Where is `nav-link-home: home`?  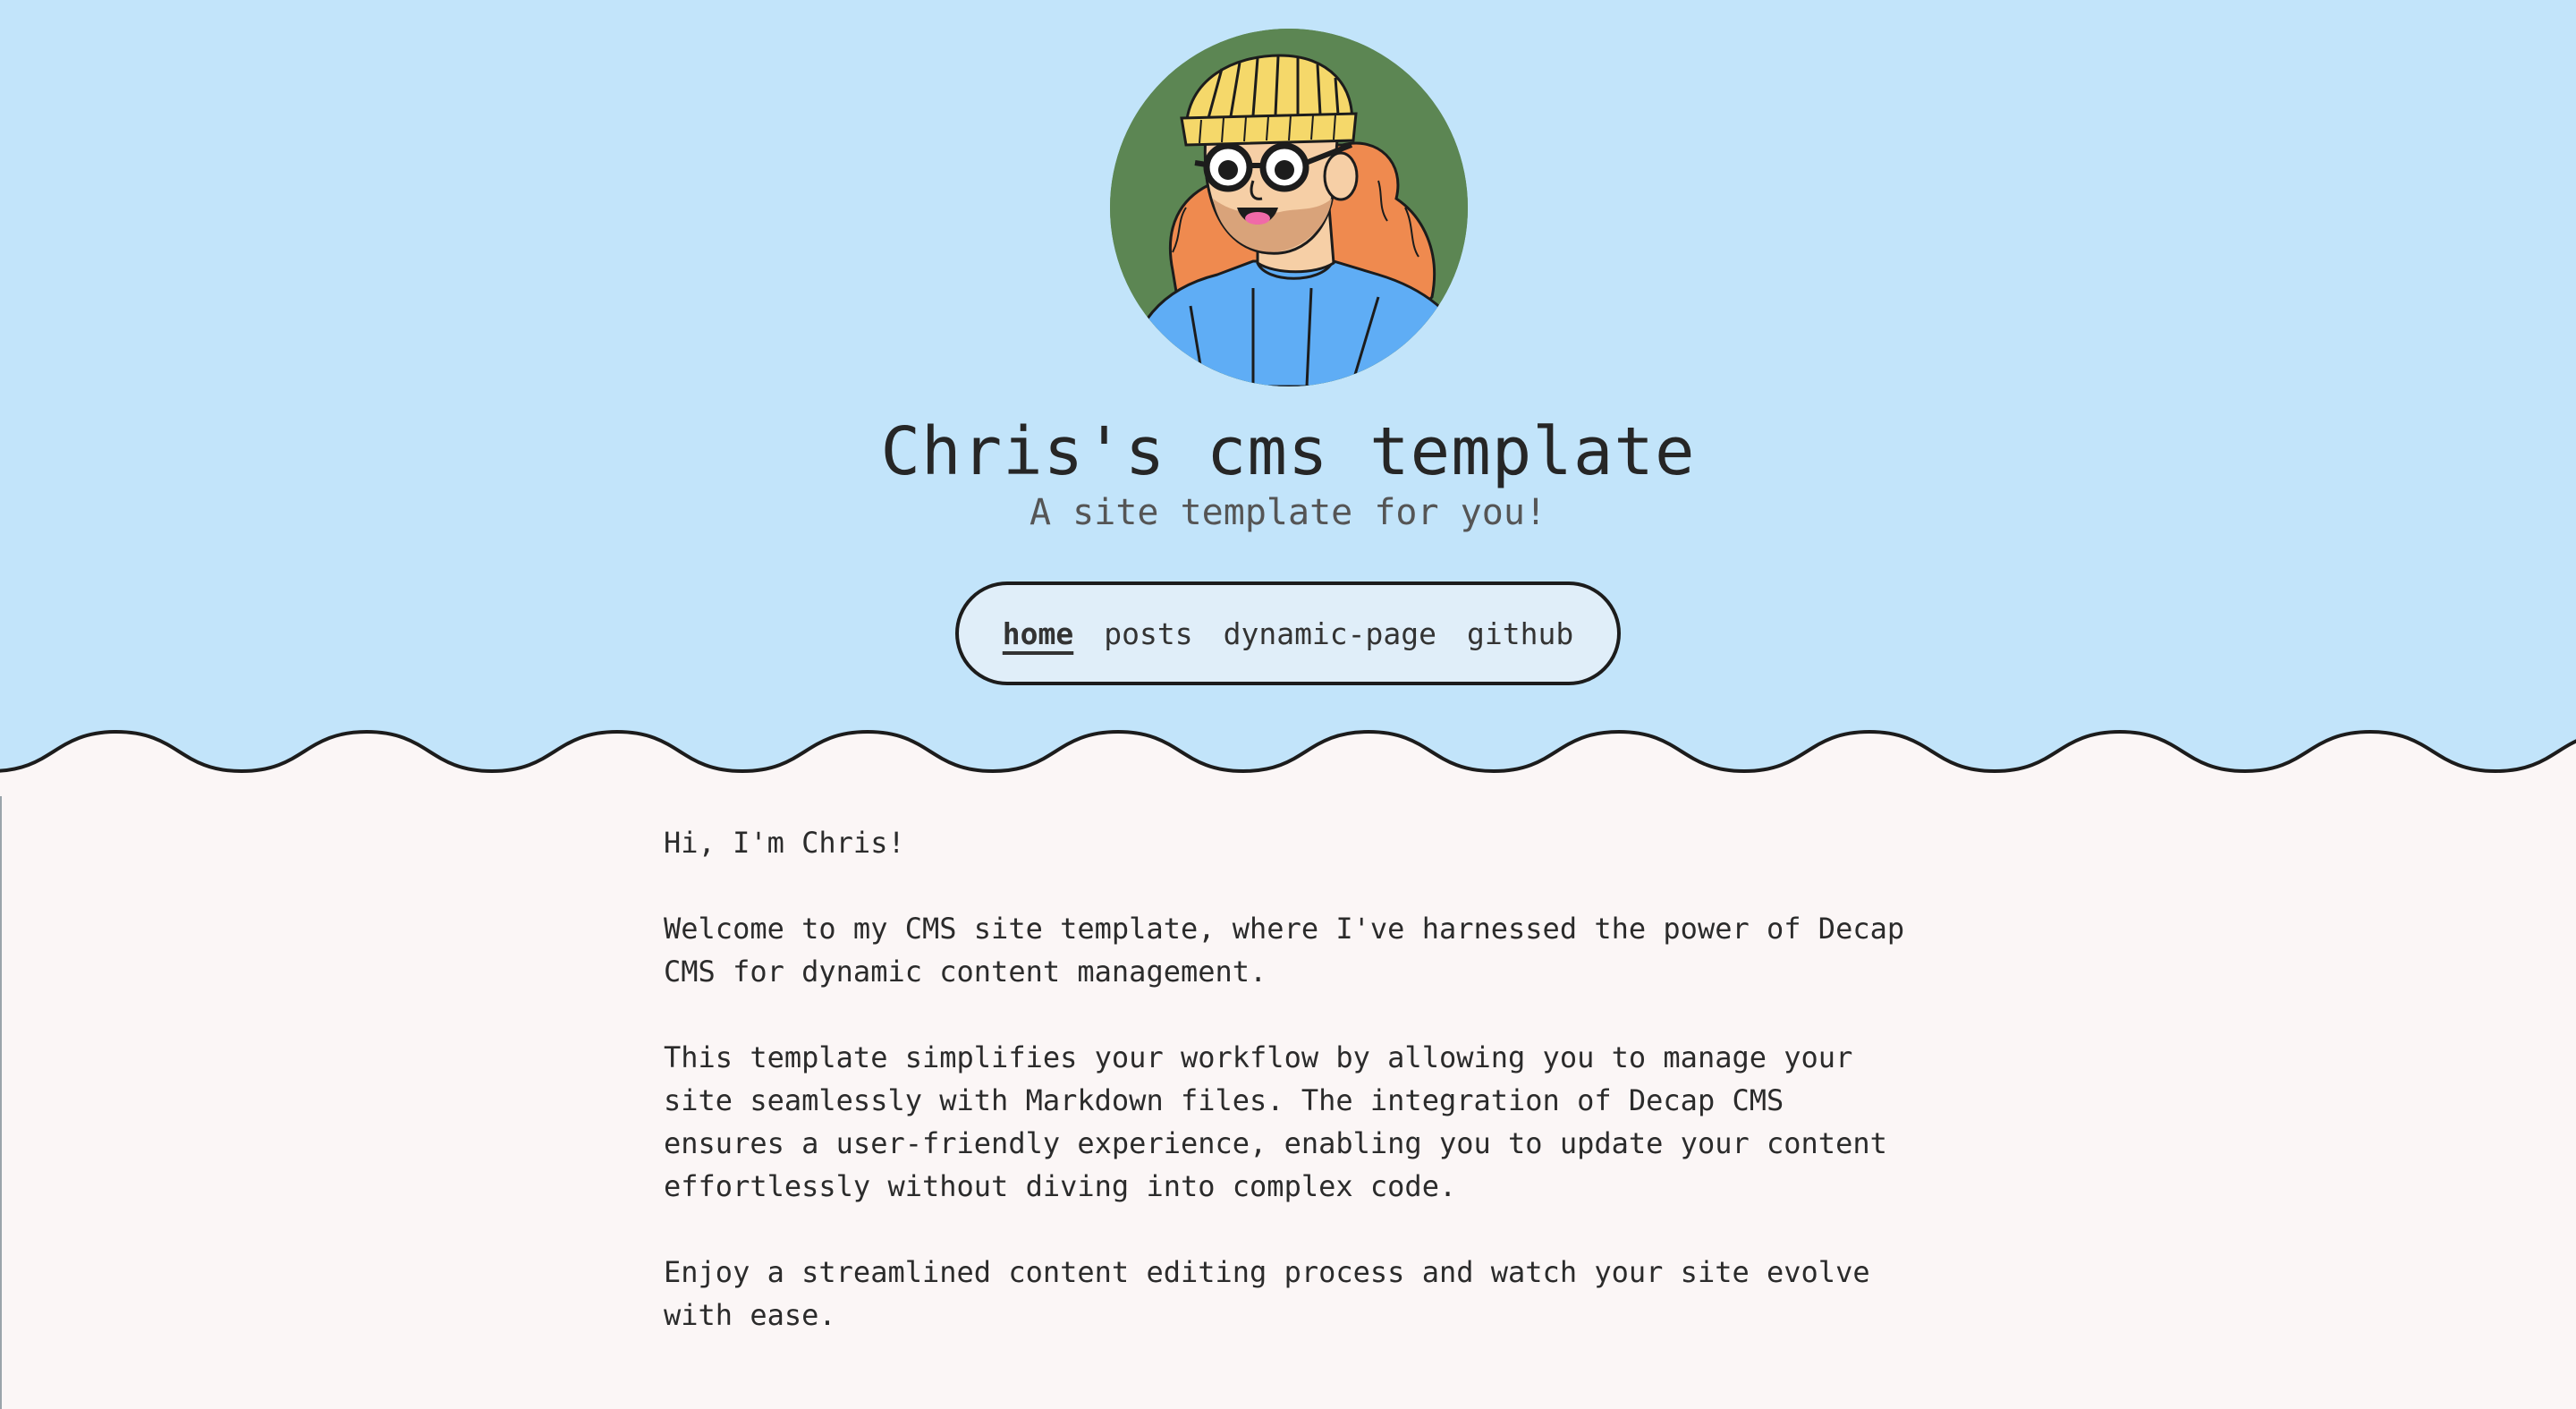
nav-link-home: home is located at coordinates (1038, 633).